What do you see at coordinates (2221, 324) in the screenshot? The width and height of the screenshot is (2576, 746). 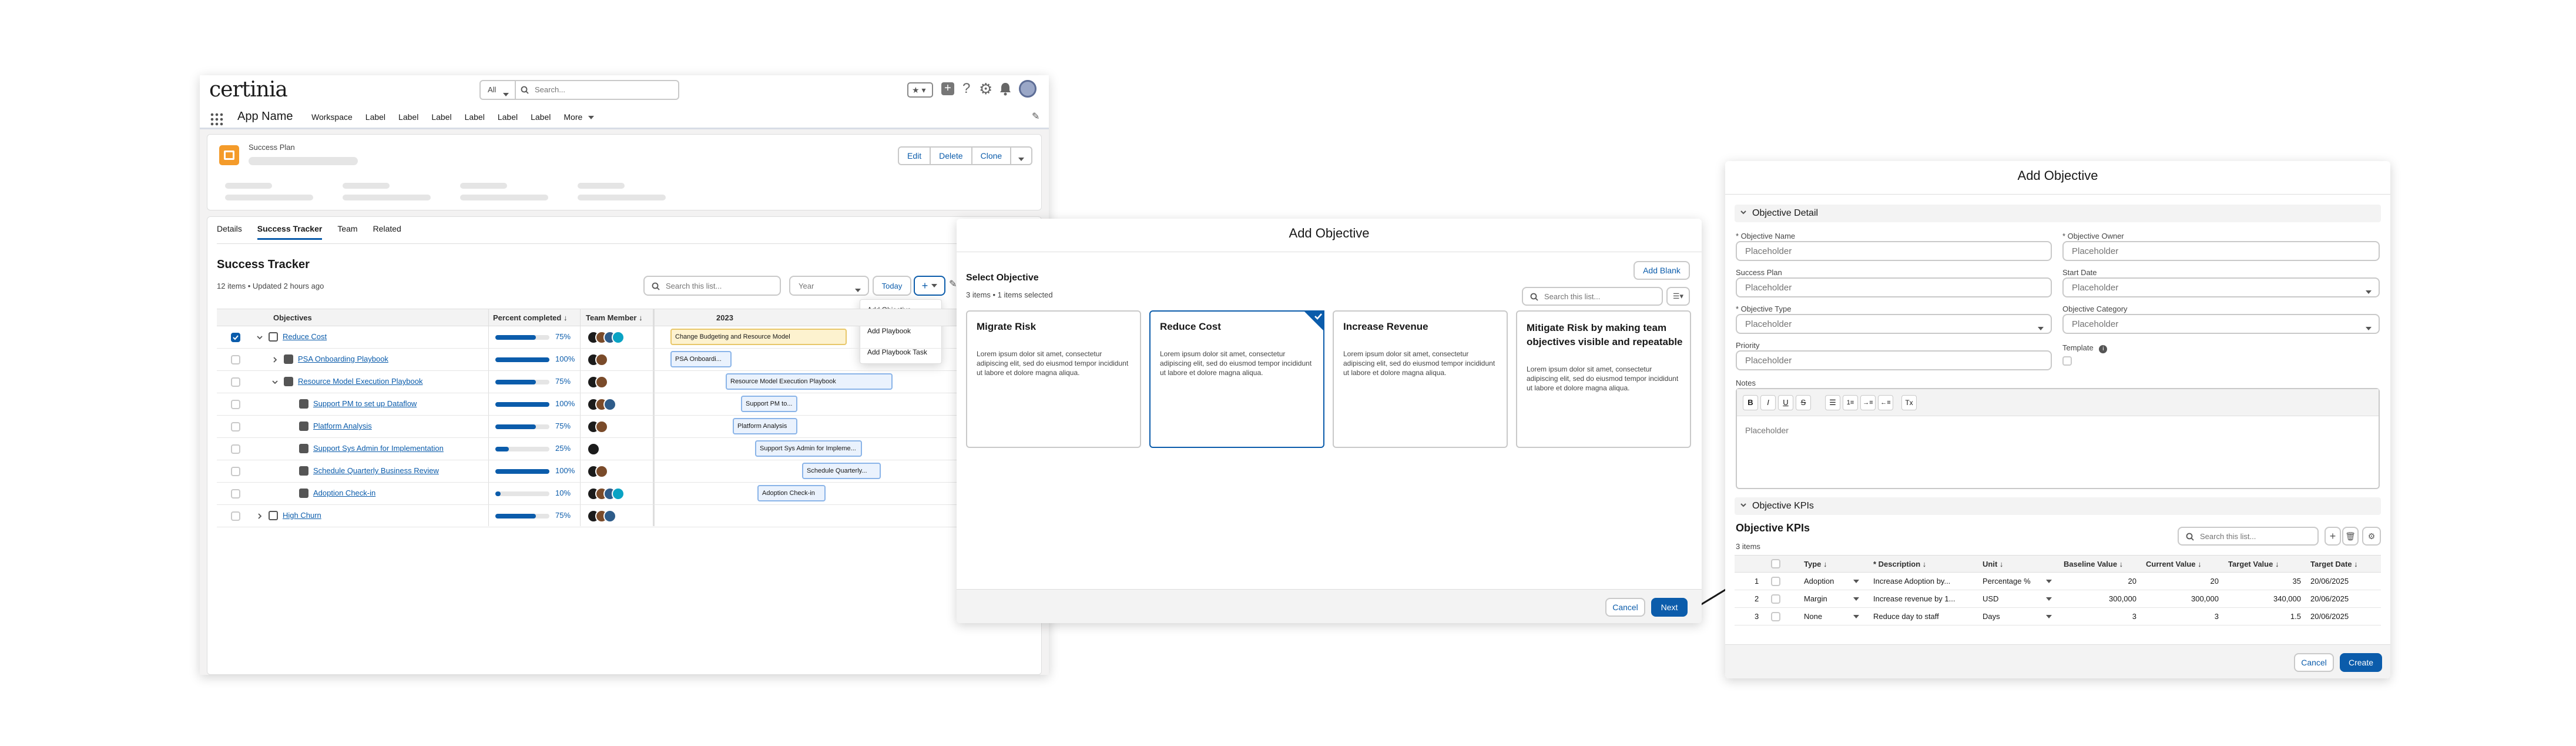 I see `objective-category-select: Placeholder` at bounding box center [2221, 324].